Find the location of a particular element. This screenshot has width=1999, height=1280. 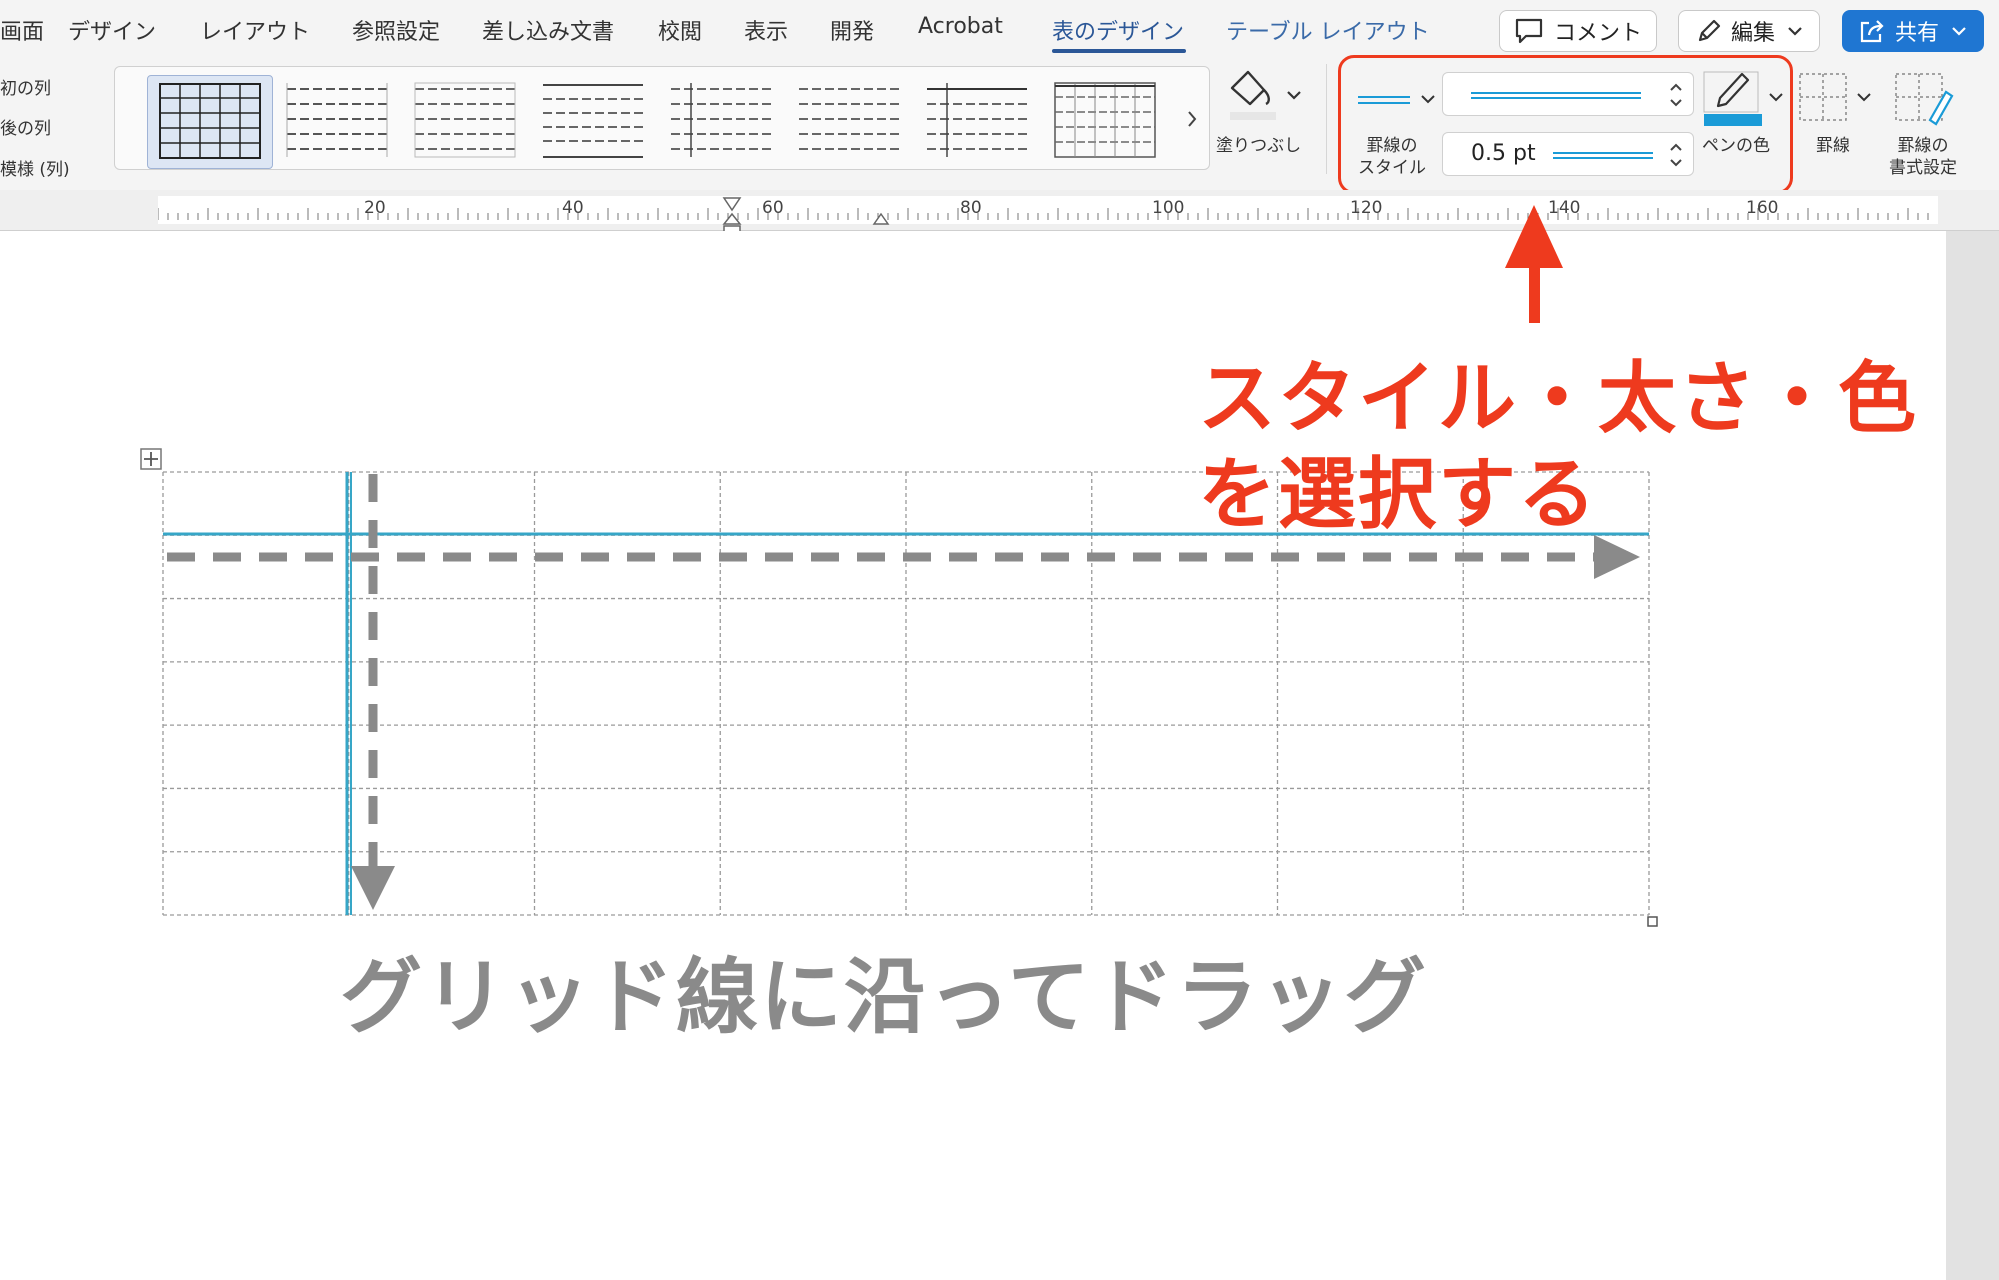

table-move-handle-icon is located at coordinates (151, 459).